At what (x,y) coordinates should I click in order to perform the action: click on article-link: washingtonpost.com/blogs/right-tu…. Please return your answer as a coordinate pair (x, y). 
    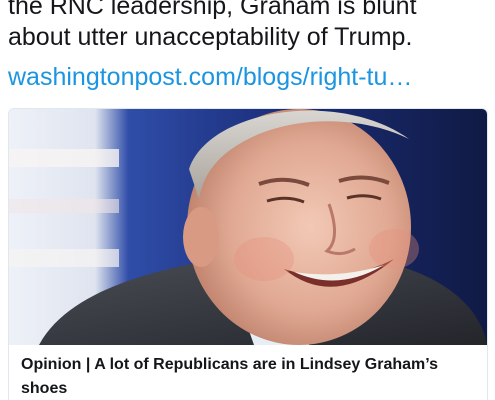
    Looking at the image, I should click on (210, 77).